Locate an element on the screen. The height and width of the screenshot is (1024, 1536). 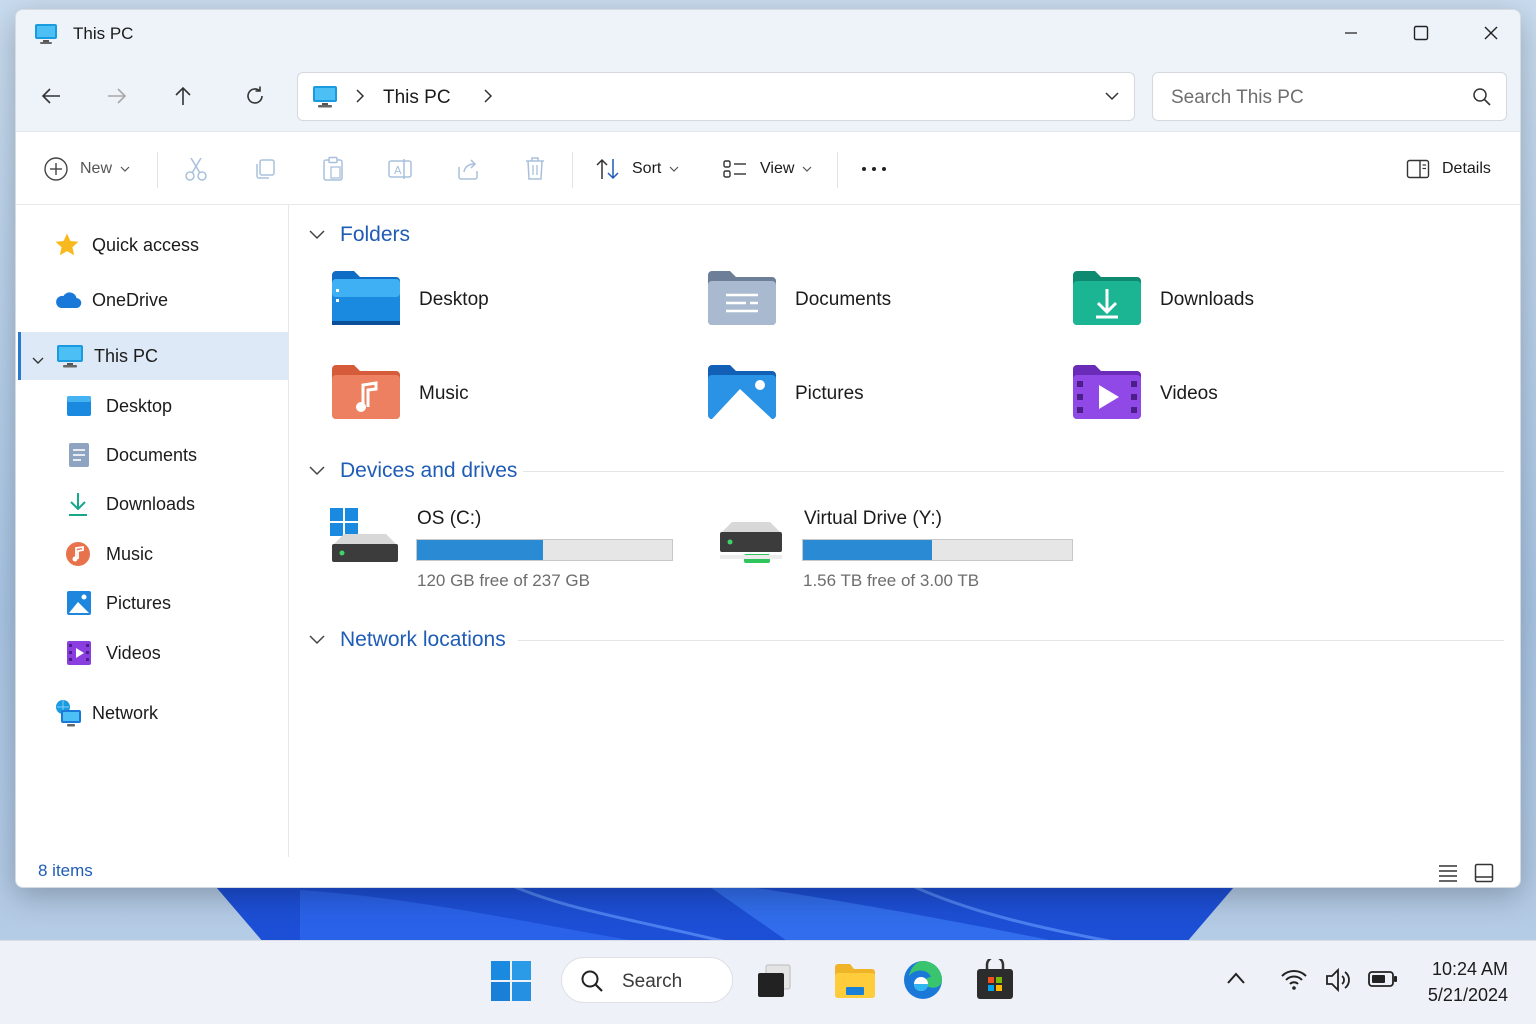
drive-item-c: OS (C:) 120 GB free of 237 GB is located at coordinates (510, 545).